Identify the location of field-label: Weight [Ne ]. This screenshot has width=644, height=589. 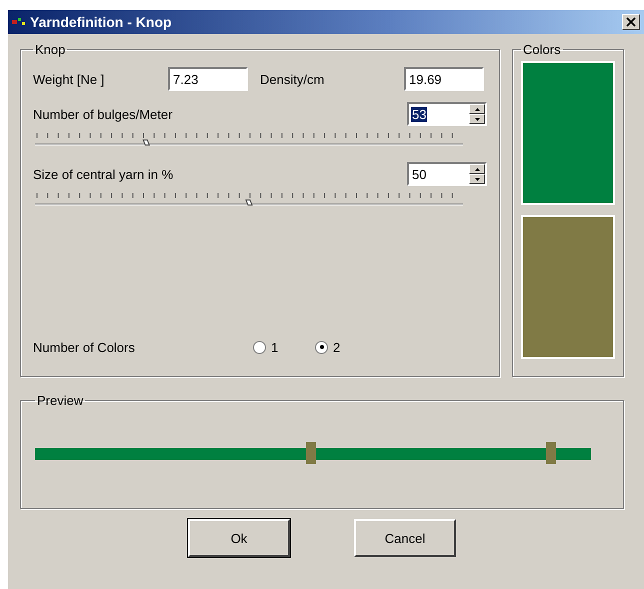
(69, 79).